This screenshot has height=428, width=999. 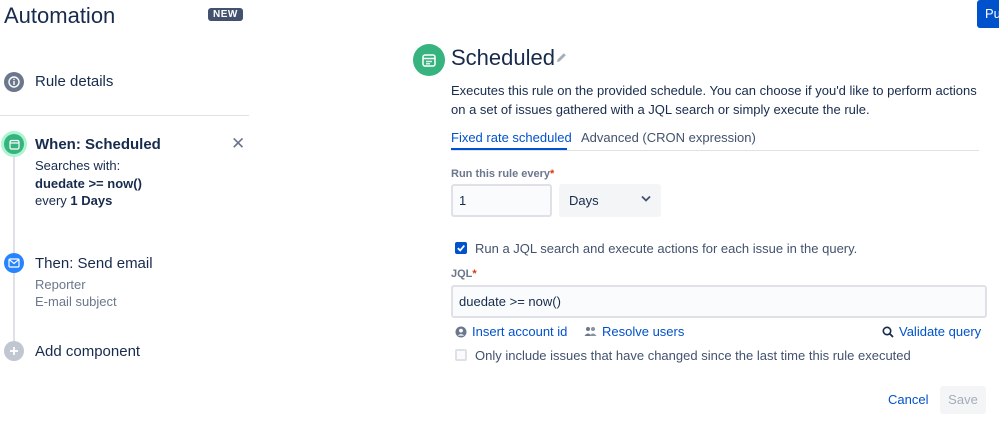 I want to click on tabs-divider, so click(x=715, y=150).